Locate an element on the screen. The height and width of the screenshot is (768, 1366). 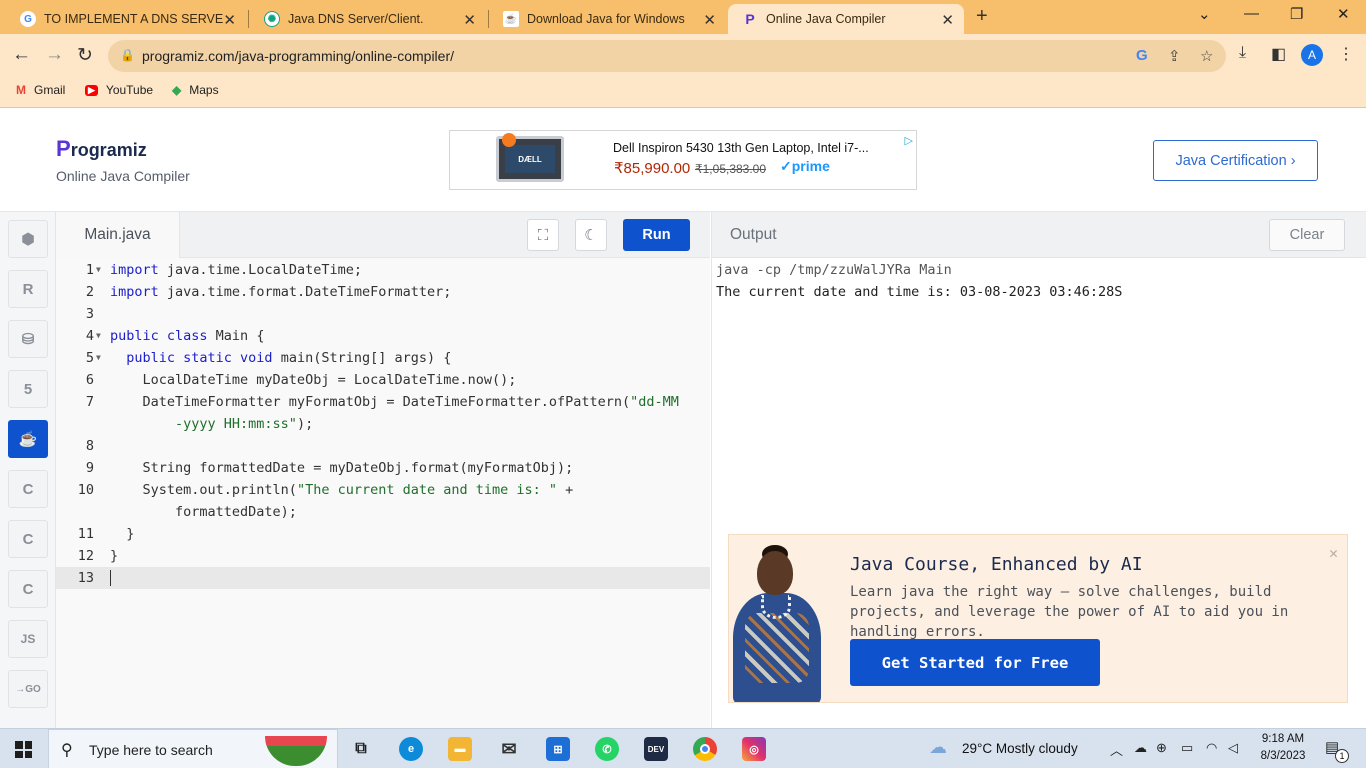
taskbar-search-box: ⚲ Type here to search is located at coordinates (193, 748).